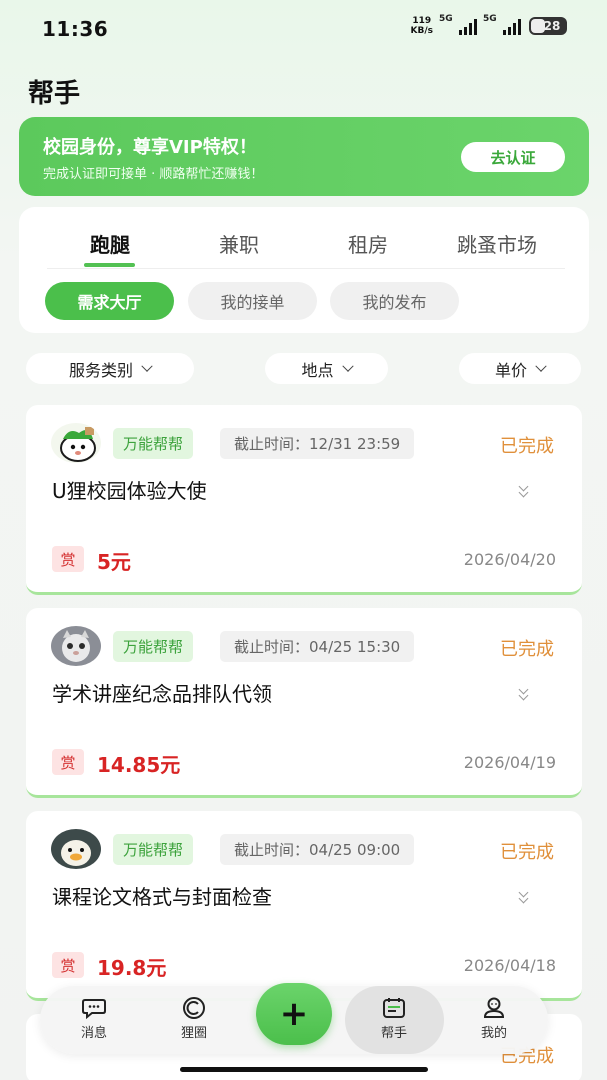 The image size is (607, 1080). I want to click on bottom-nav: 消息 狸圈 + 帮手 我的, so click(294, 1018).